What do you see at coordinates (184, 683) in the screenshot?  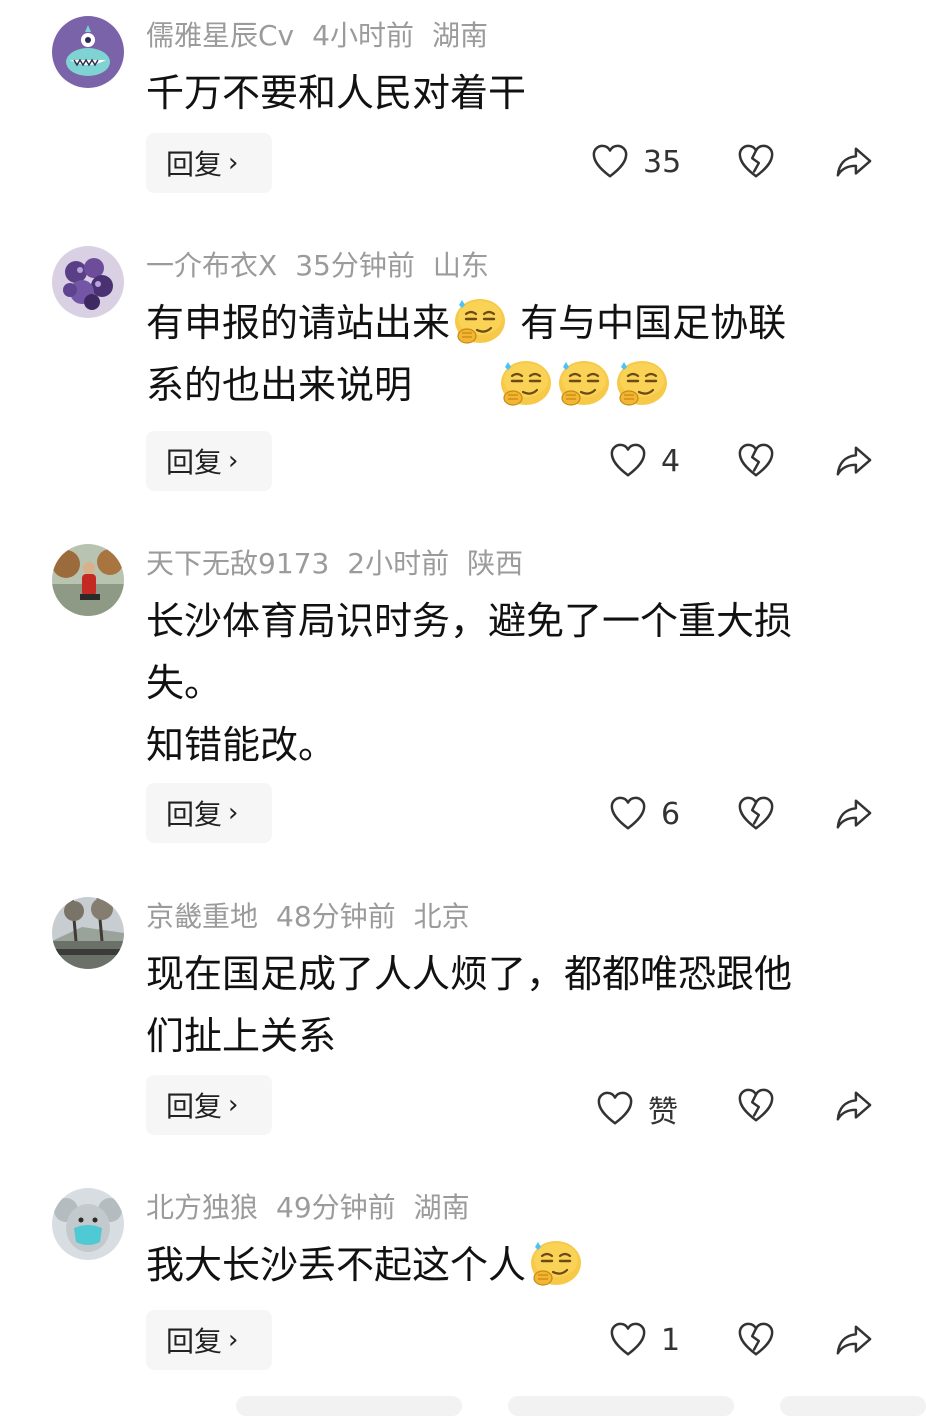 I see `comment-line: 失。` at bounding box center [184, 683].